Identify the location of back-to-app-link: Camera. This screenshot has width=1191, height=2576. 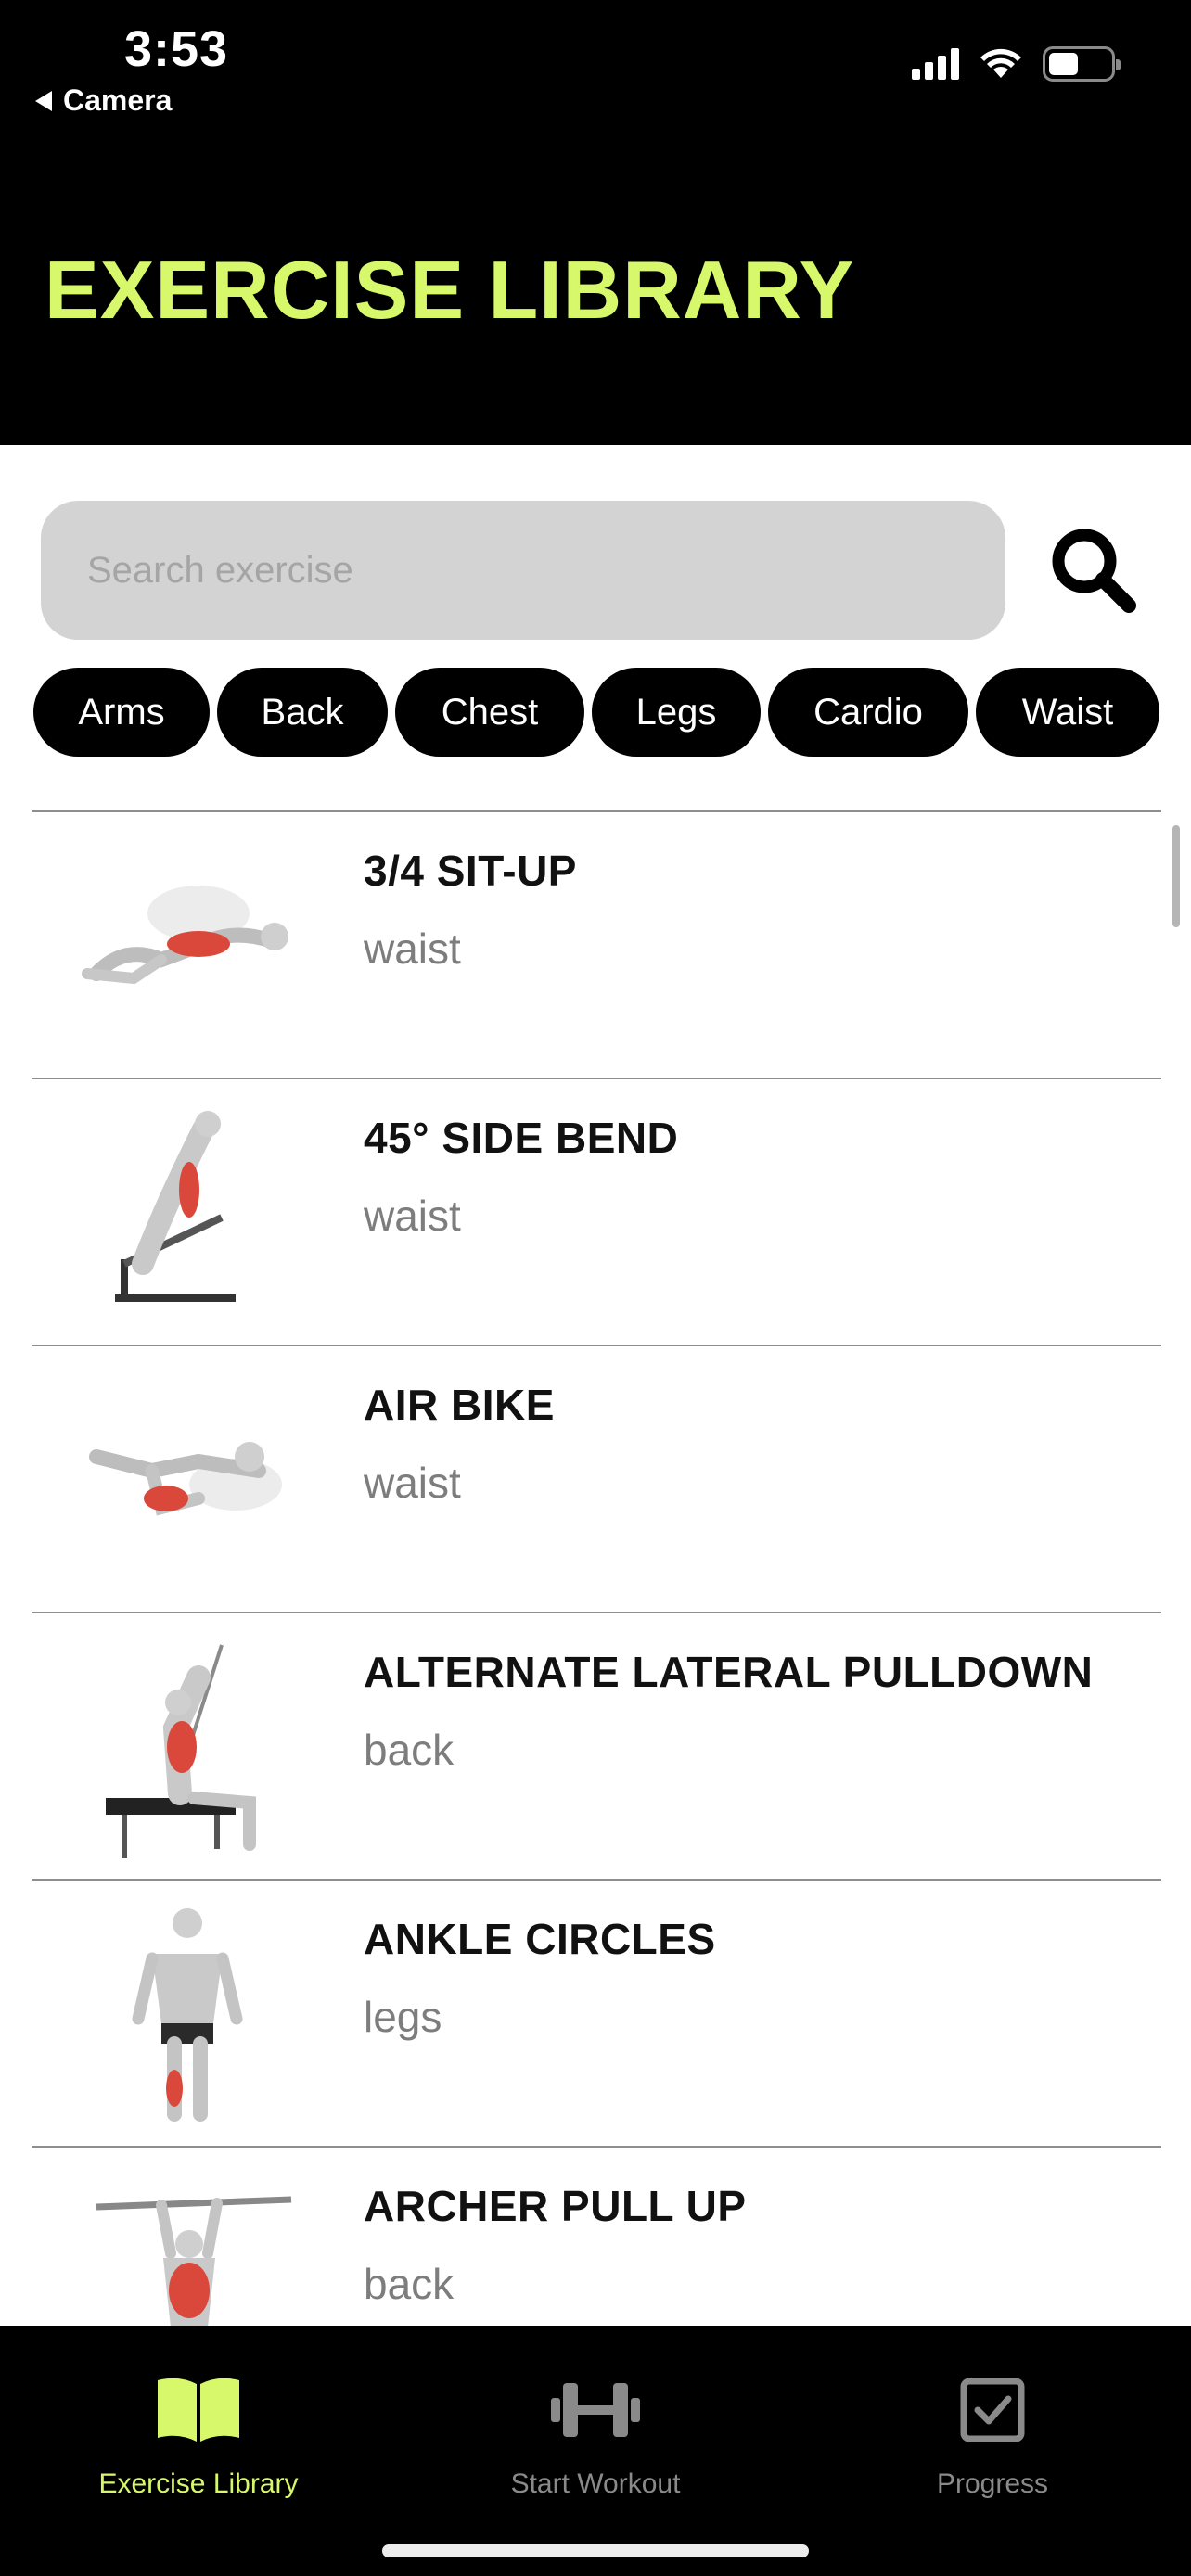
(103, 100).